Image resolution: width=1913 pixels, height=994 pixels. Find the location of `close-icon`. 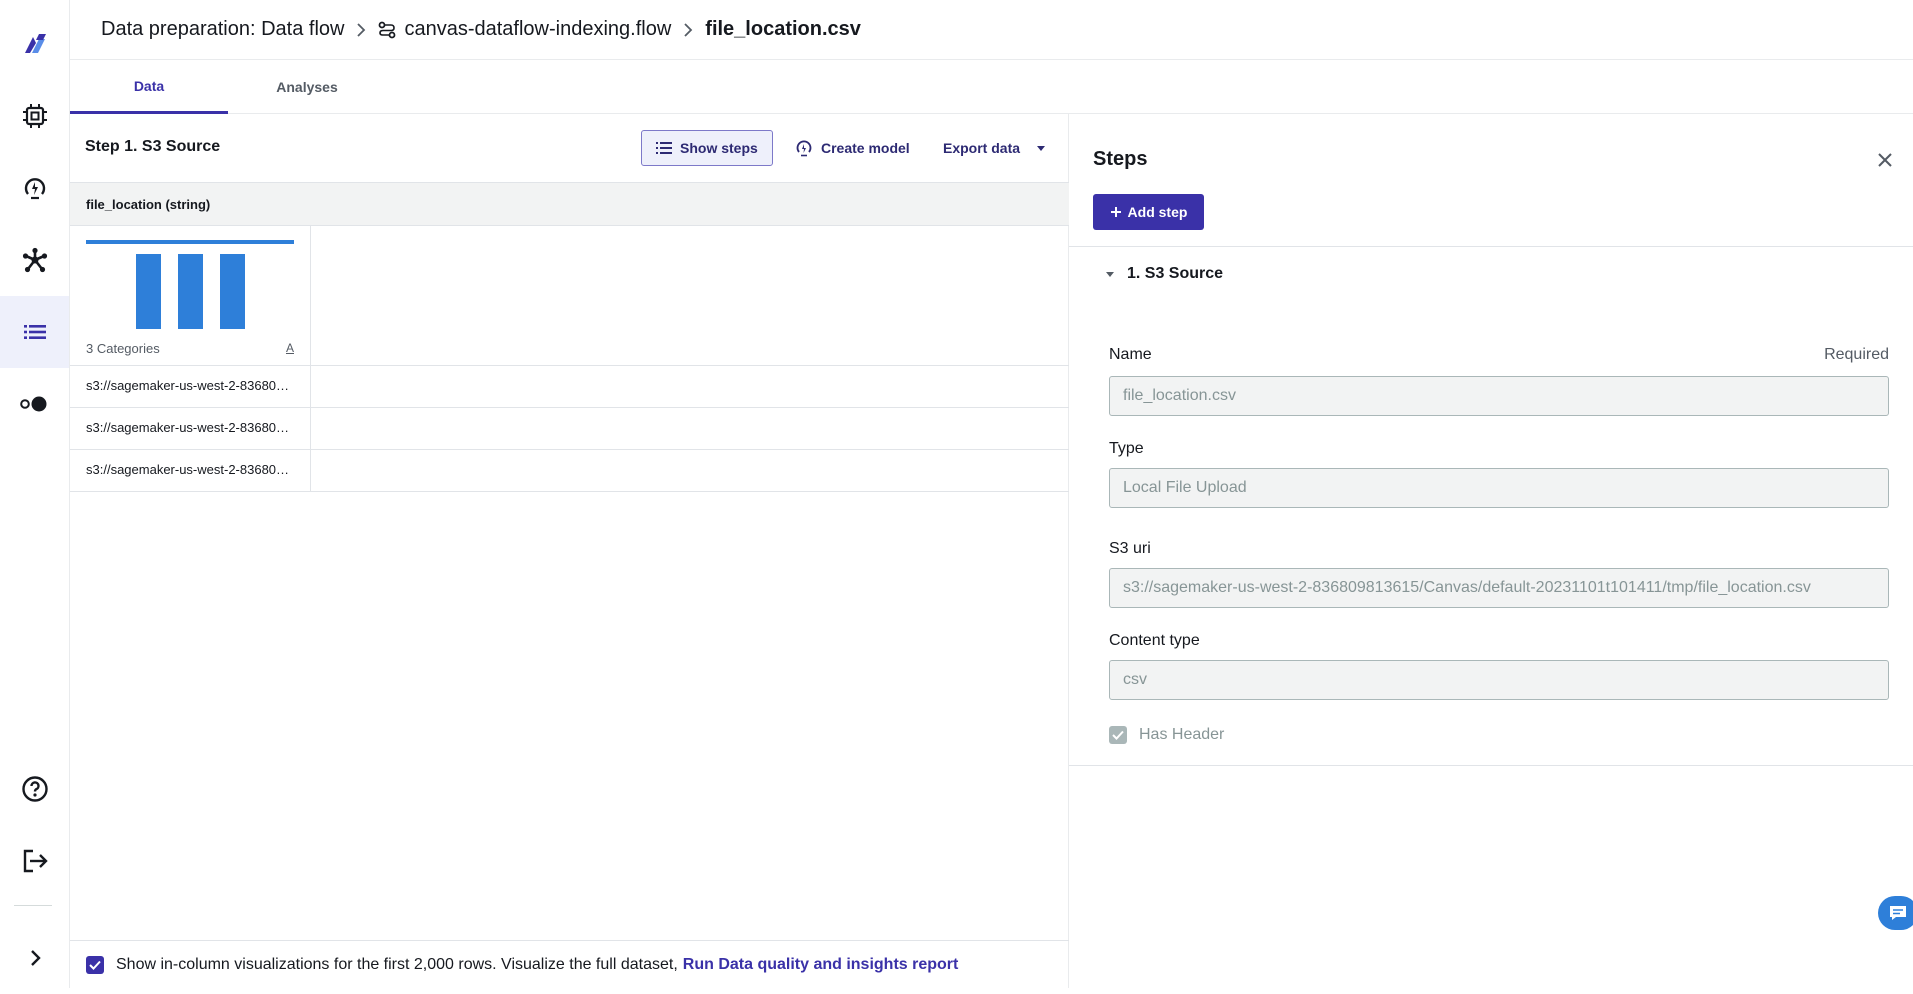

close-icon is located at coordinates (1885, 160).